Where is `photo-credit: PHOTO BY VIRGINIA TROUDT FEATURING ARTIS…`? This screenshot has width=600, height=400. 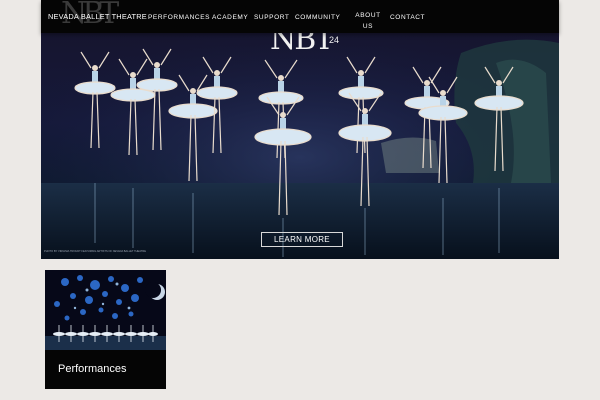
photo-credit: PHOTO BY VIRGINIA TROUDT FEATURING ARTIS… is located at coordinates (95, 251).